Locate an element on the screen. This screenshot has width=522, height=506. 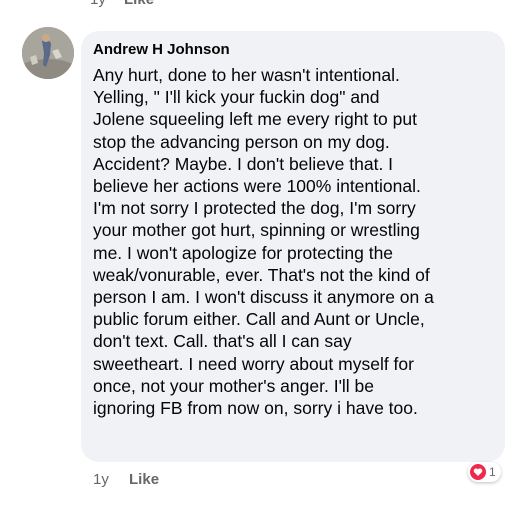
comment-text-line: me. I won't apologize for protecting the is located at coordinates (243, 252).